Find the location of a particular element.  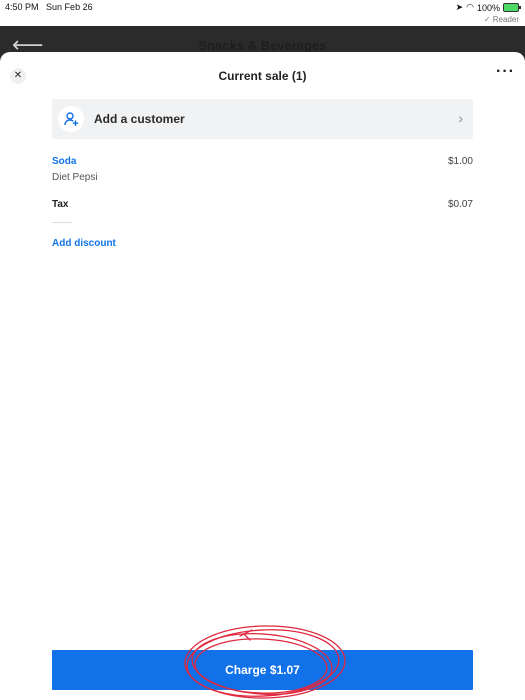

reader-label: ✓ Reader is located at coordinates (501, 19).